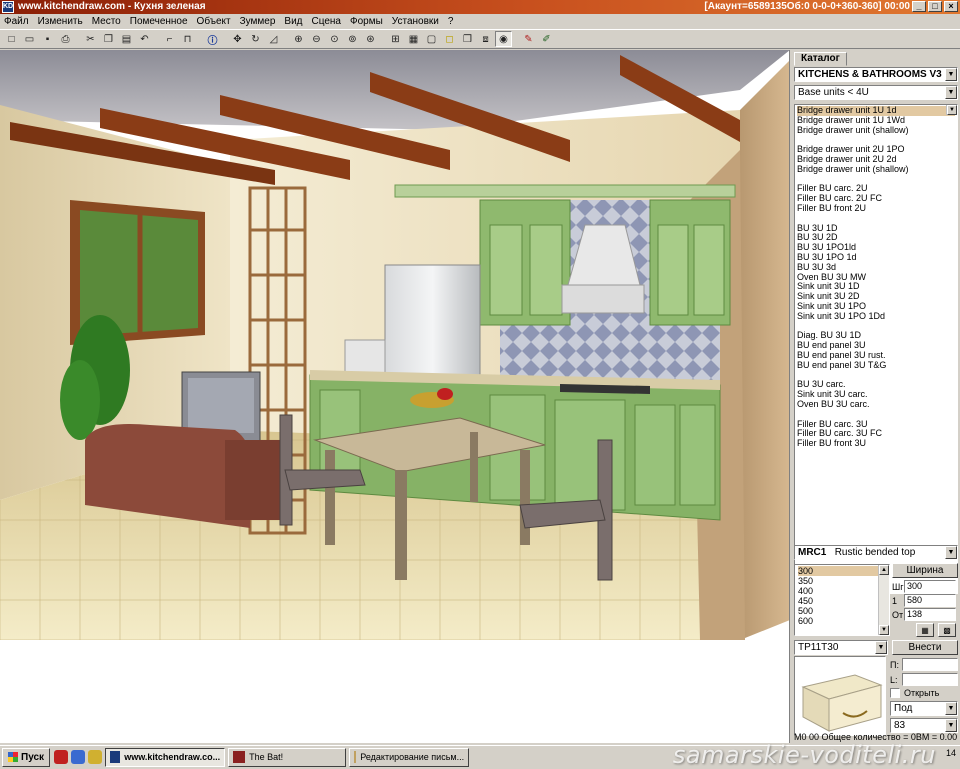 The image size is (960, 769). What do you see at coordinates (255, 39) in the screenshot?
I see `rotate-icon: ↻` at bounding box center [255, 39].